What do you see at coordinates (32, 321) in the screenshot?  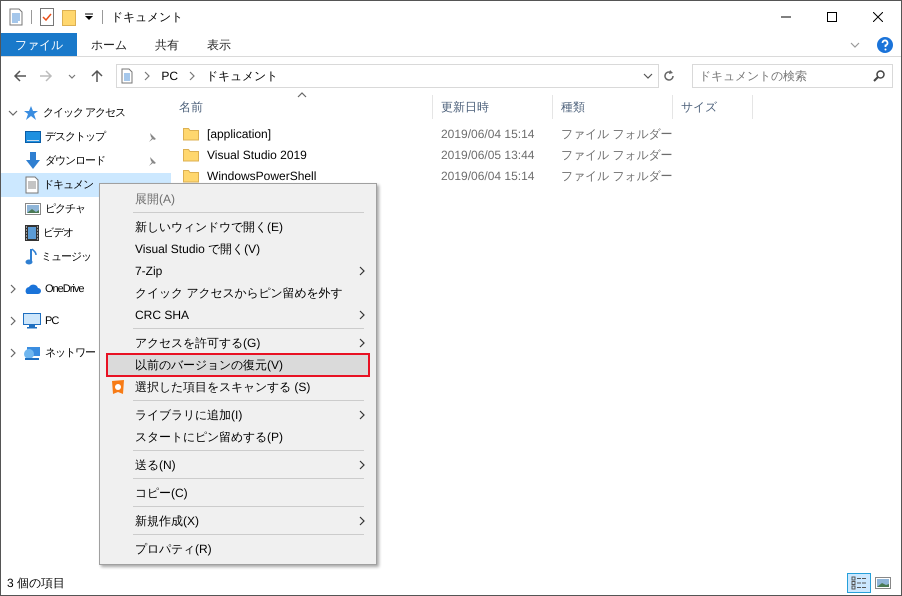 I see `computer-icon` at bounding box center [32, 321].